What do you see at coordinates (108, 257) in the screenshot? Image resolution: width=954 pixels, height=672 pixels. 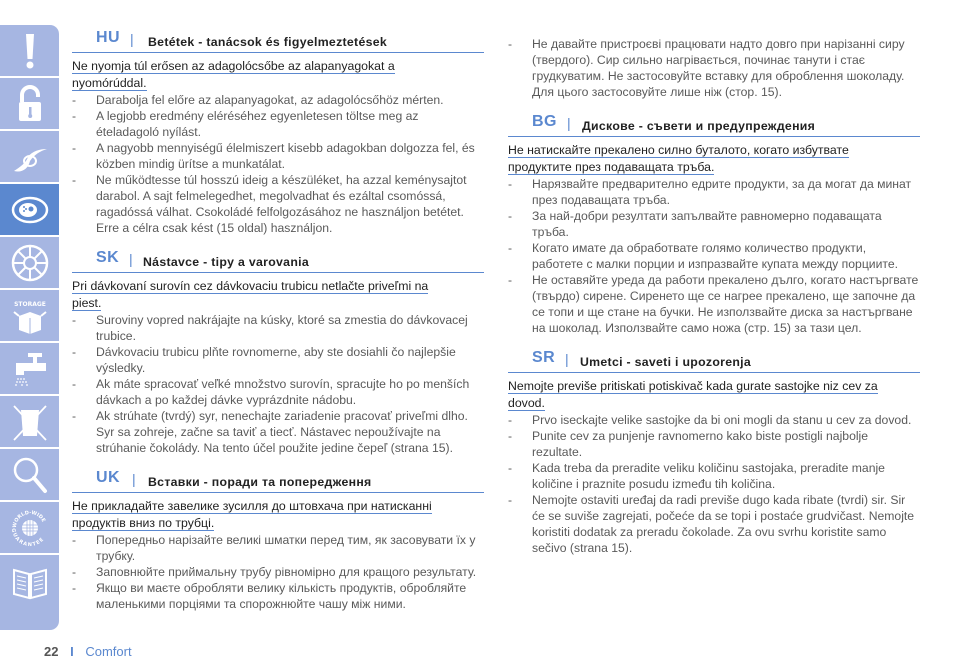 I see `language-code: SK` at bounding box center [108, 257].